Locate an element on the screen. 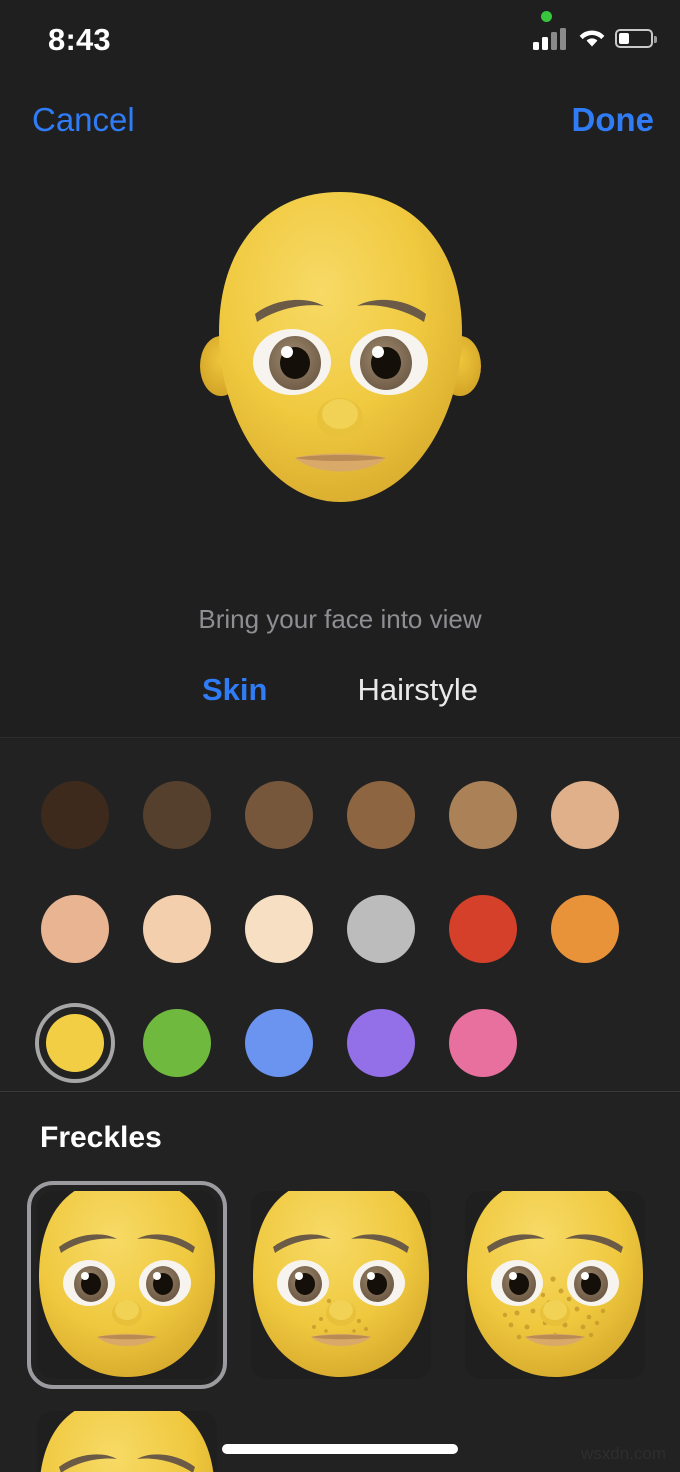  face-tracking-hint: Bring your face into view is located at coordinates (340, 619).